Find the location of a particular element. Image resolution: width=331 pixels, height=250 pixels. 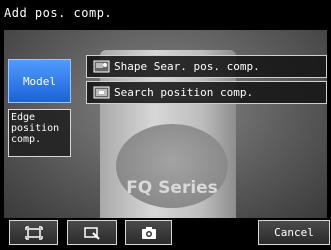

category-model-label: Model is located at coordinates (39, 81).